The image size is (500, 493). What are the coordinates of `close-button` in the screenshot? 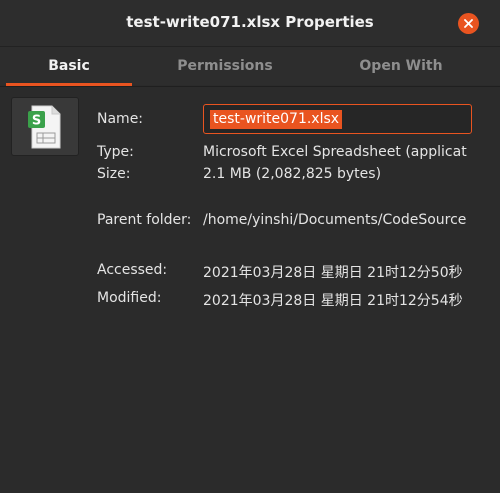 It's located at (468, 23).